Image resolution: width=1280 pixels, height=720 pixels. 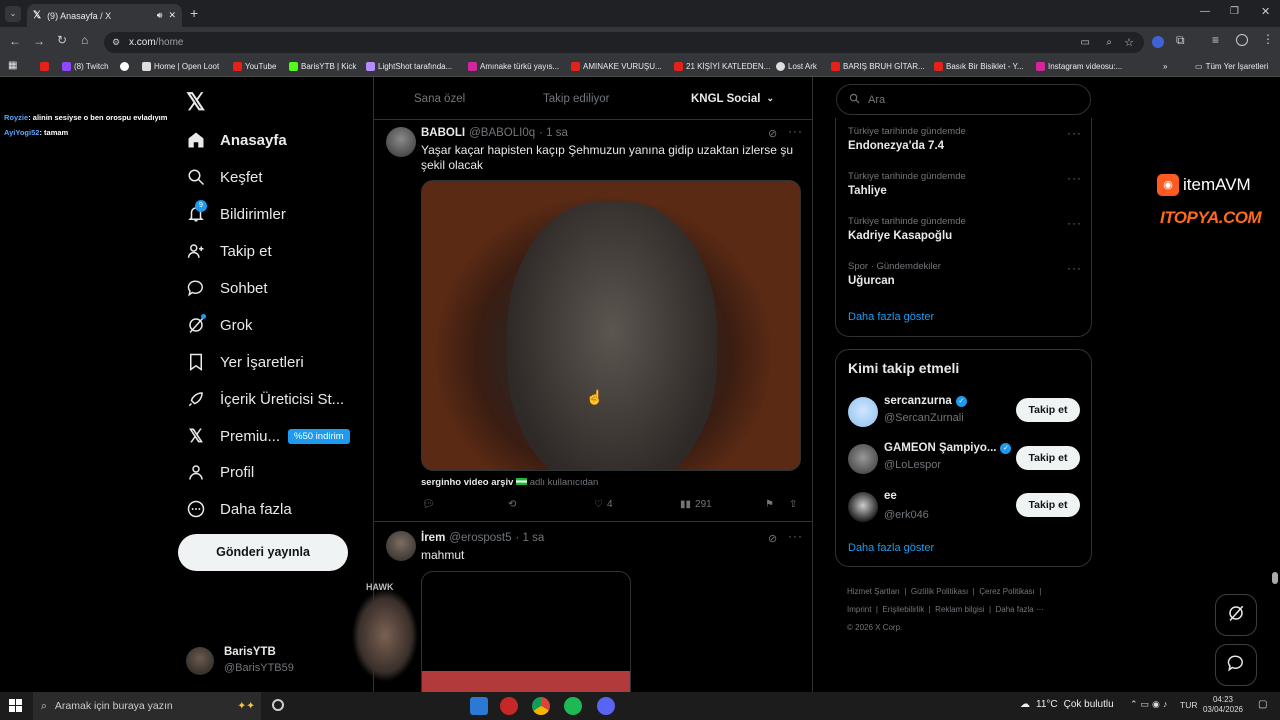 What do you see at coordinates (732, 99) in the screenshot?
I see `tab-kngl-social: KNGL Social ⌄` at bounding box center [732, 99].